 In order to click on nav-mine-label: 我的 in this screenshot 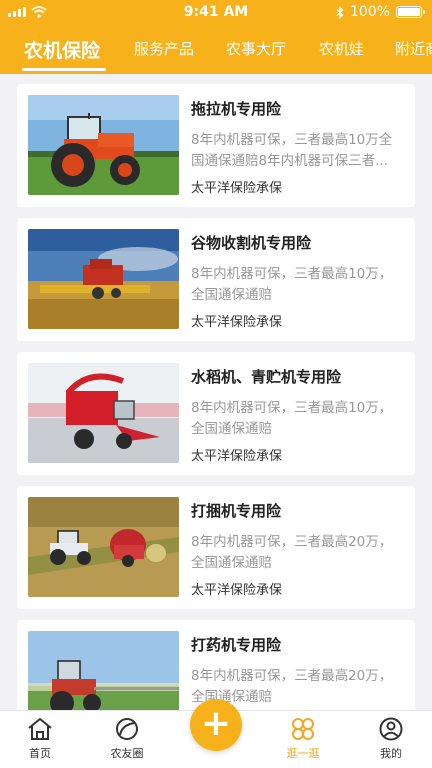, I will do `click(391, 753)`.